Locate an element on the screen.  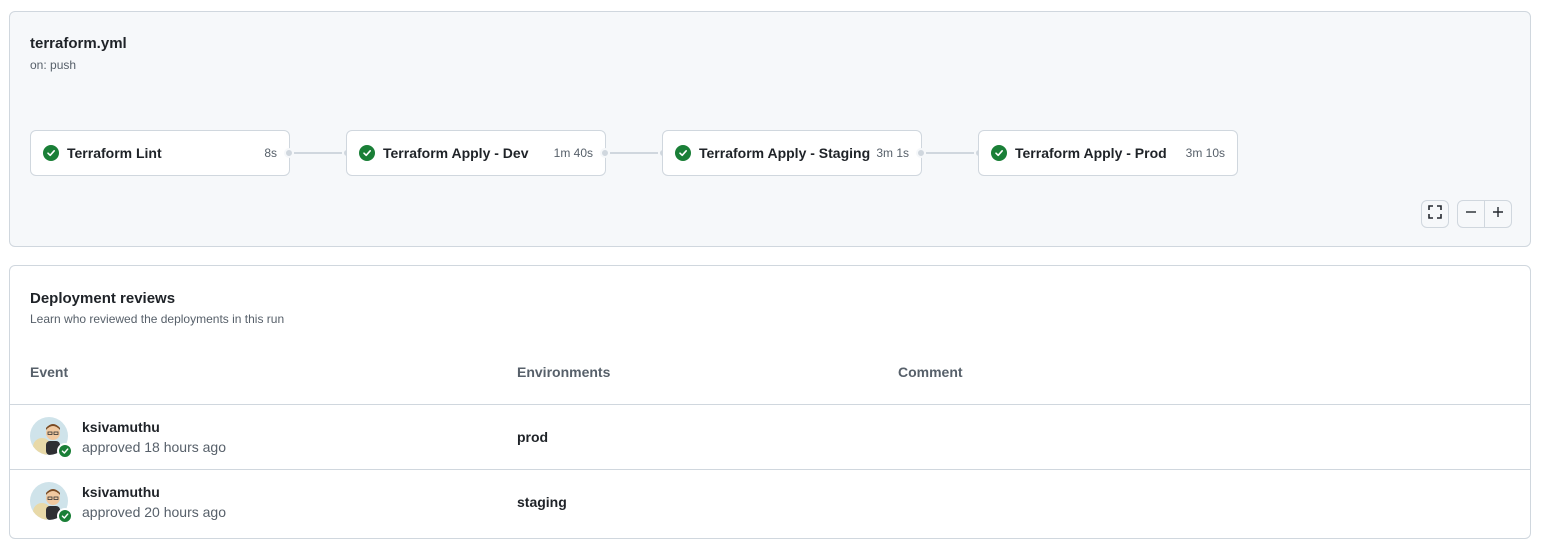
job-terraform-apply-prod: Terraform Apply - Prod 3m 10s is located at coordinates (1108, 153).